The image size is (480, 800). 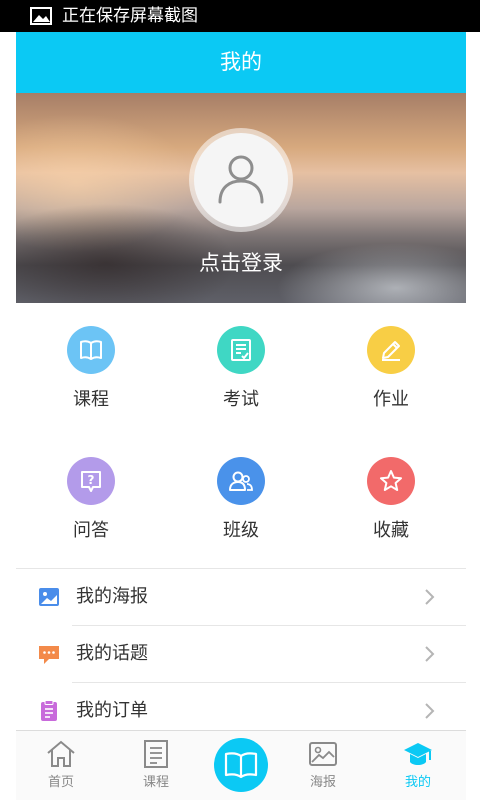 I want to click on nav-posters: 海报, so click(x=323, y=765).